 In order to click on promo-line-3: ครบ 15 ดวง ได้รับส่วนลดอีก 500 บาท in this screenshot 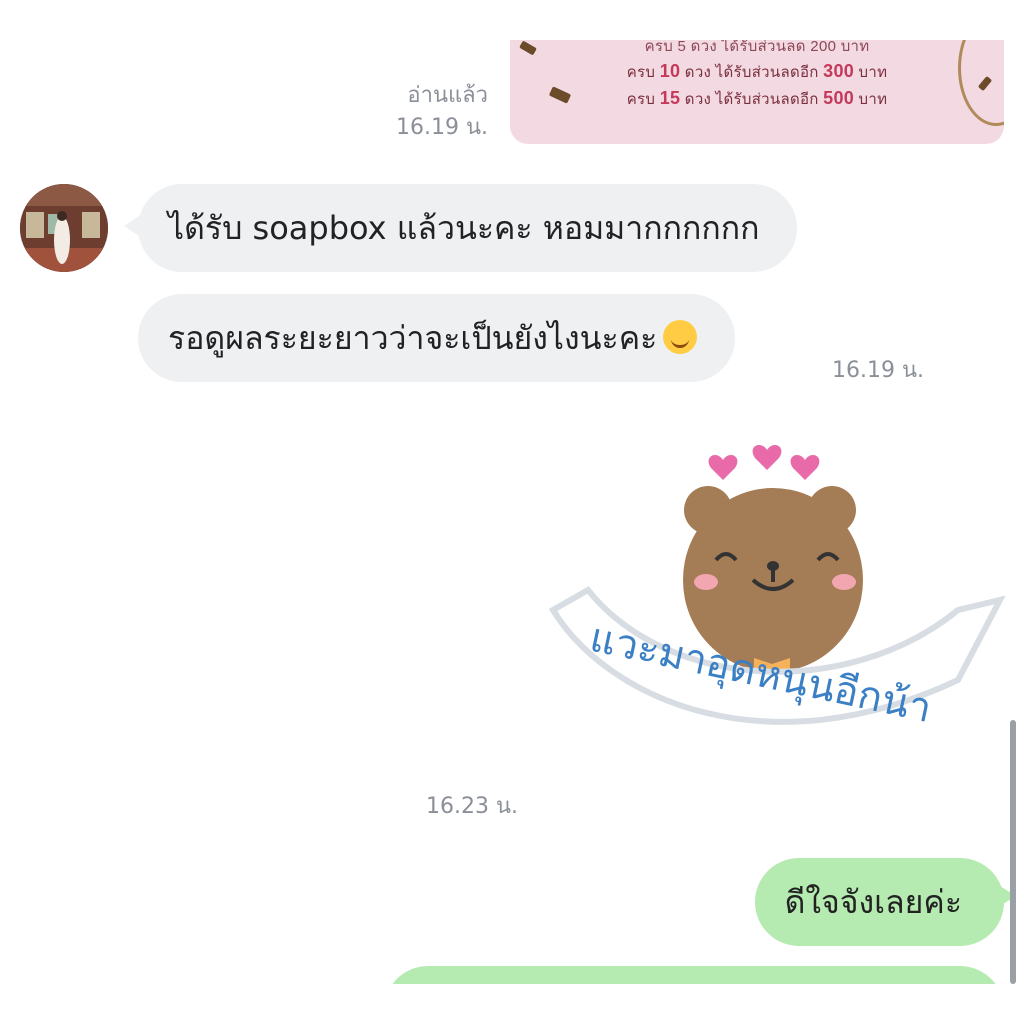, I will do `click(757, 98)`.